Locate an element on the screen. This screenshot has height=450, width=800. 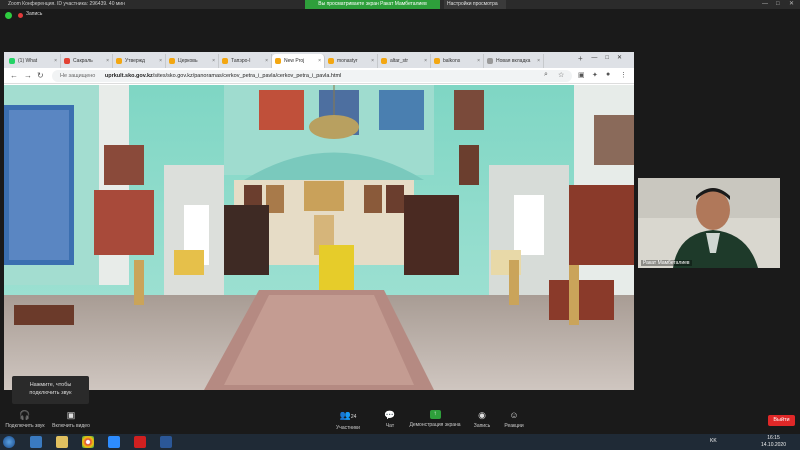
participants-button: 👥24 Участники is located at coordinates (348, 420).